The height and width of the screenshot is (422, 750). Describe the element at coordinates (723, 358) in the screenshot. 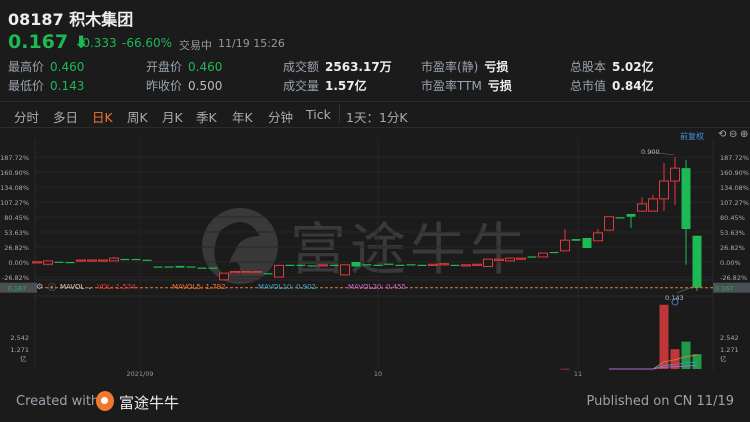

I see `vol-unit-right: 亿` at that location.